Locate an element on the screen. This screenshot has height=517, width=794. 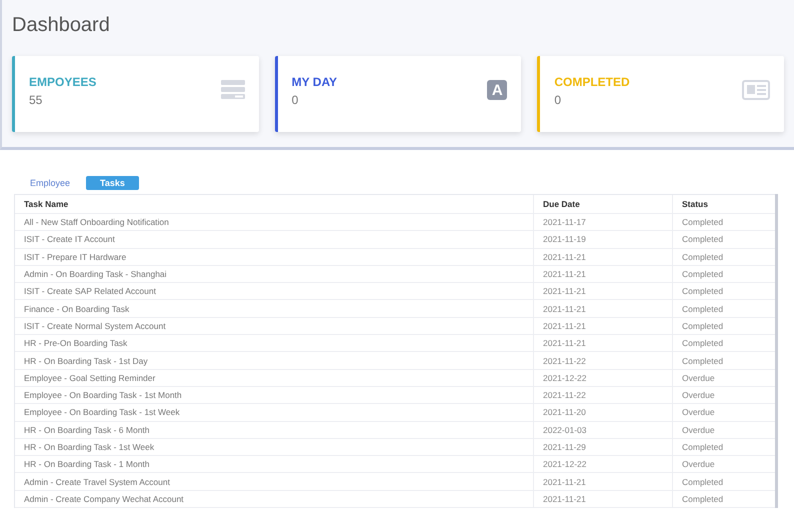
table-cell: 2021-11-17 is located at coordinates (602, 222).